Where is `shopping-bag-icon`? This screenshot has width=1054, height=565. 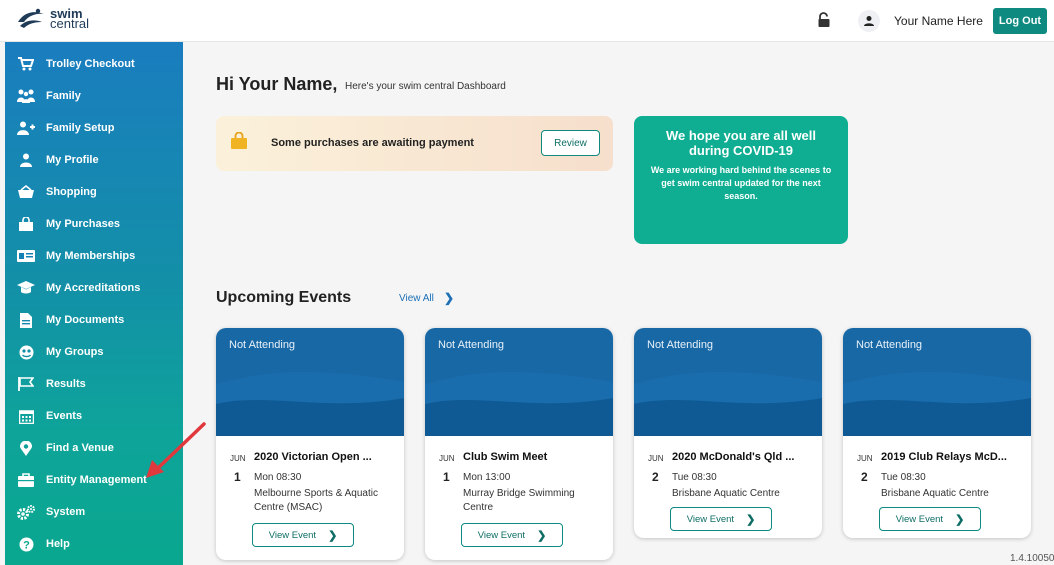 shopping-bag-icon is located at coordinates (239, 140).